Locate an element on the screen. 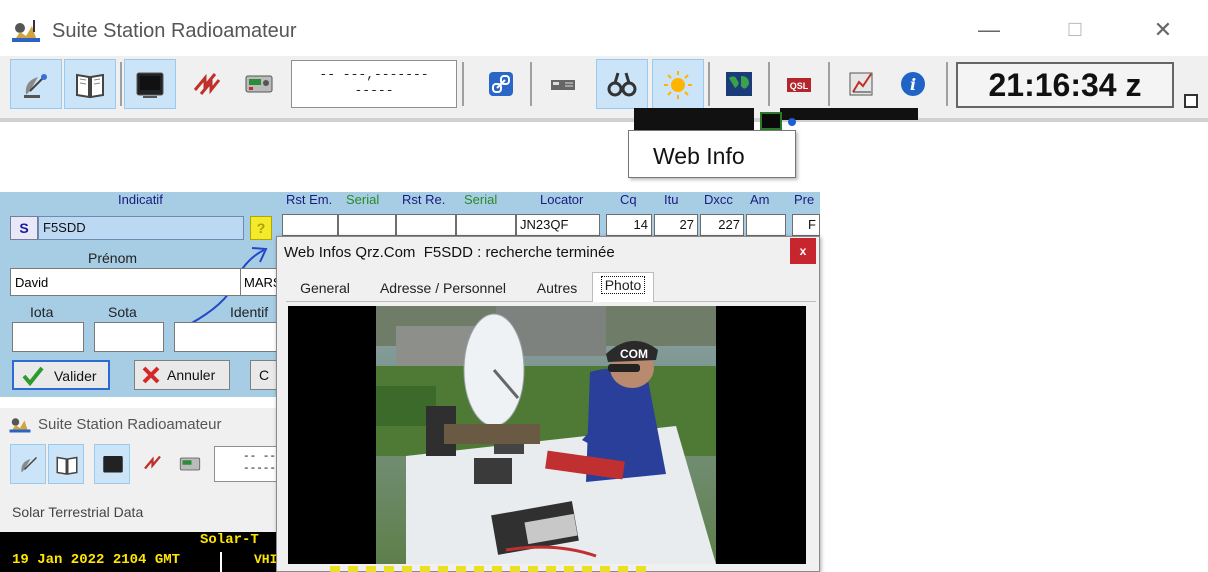  rst-re-header: Rst Re. is located at coordinates (424, 199).